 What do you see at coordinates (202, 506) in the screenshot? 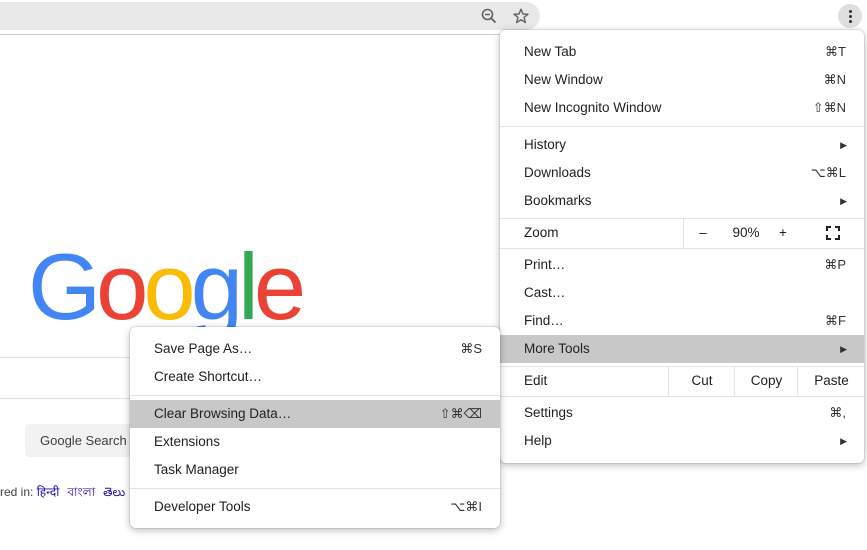
I see `menu-item-label: Developer Tools` at bounding box center [202, 506].